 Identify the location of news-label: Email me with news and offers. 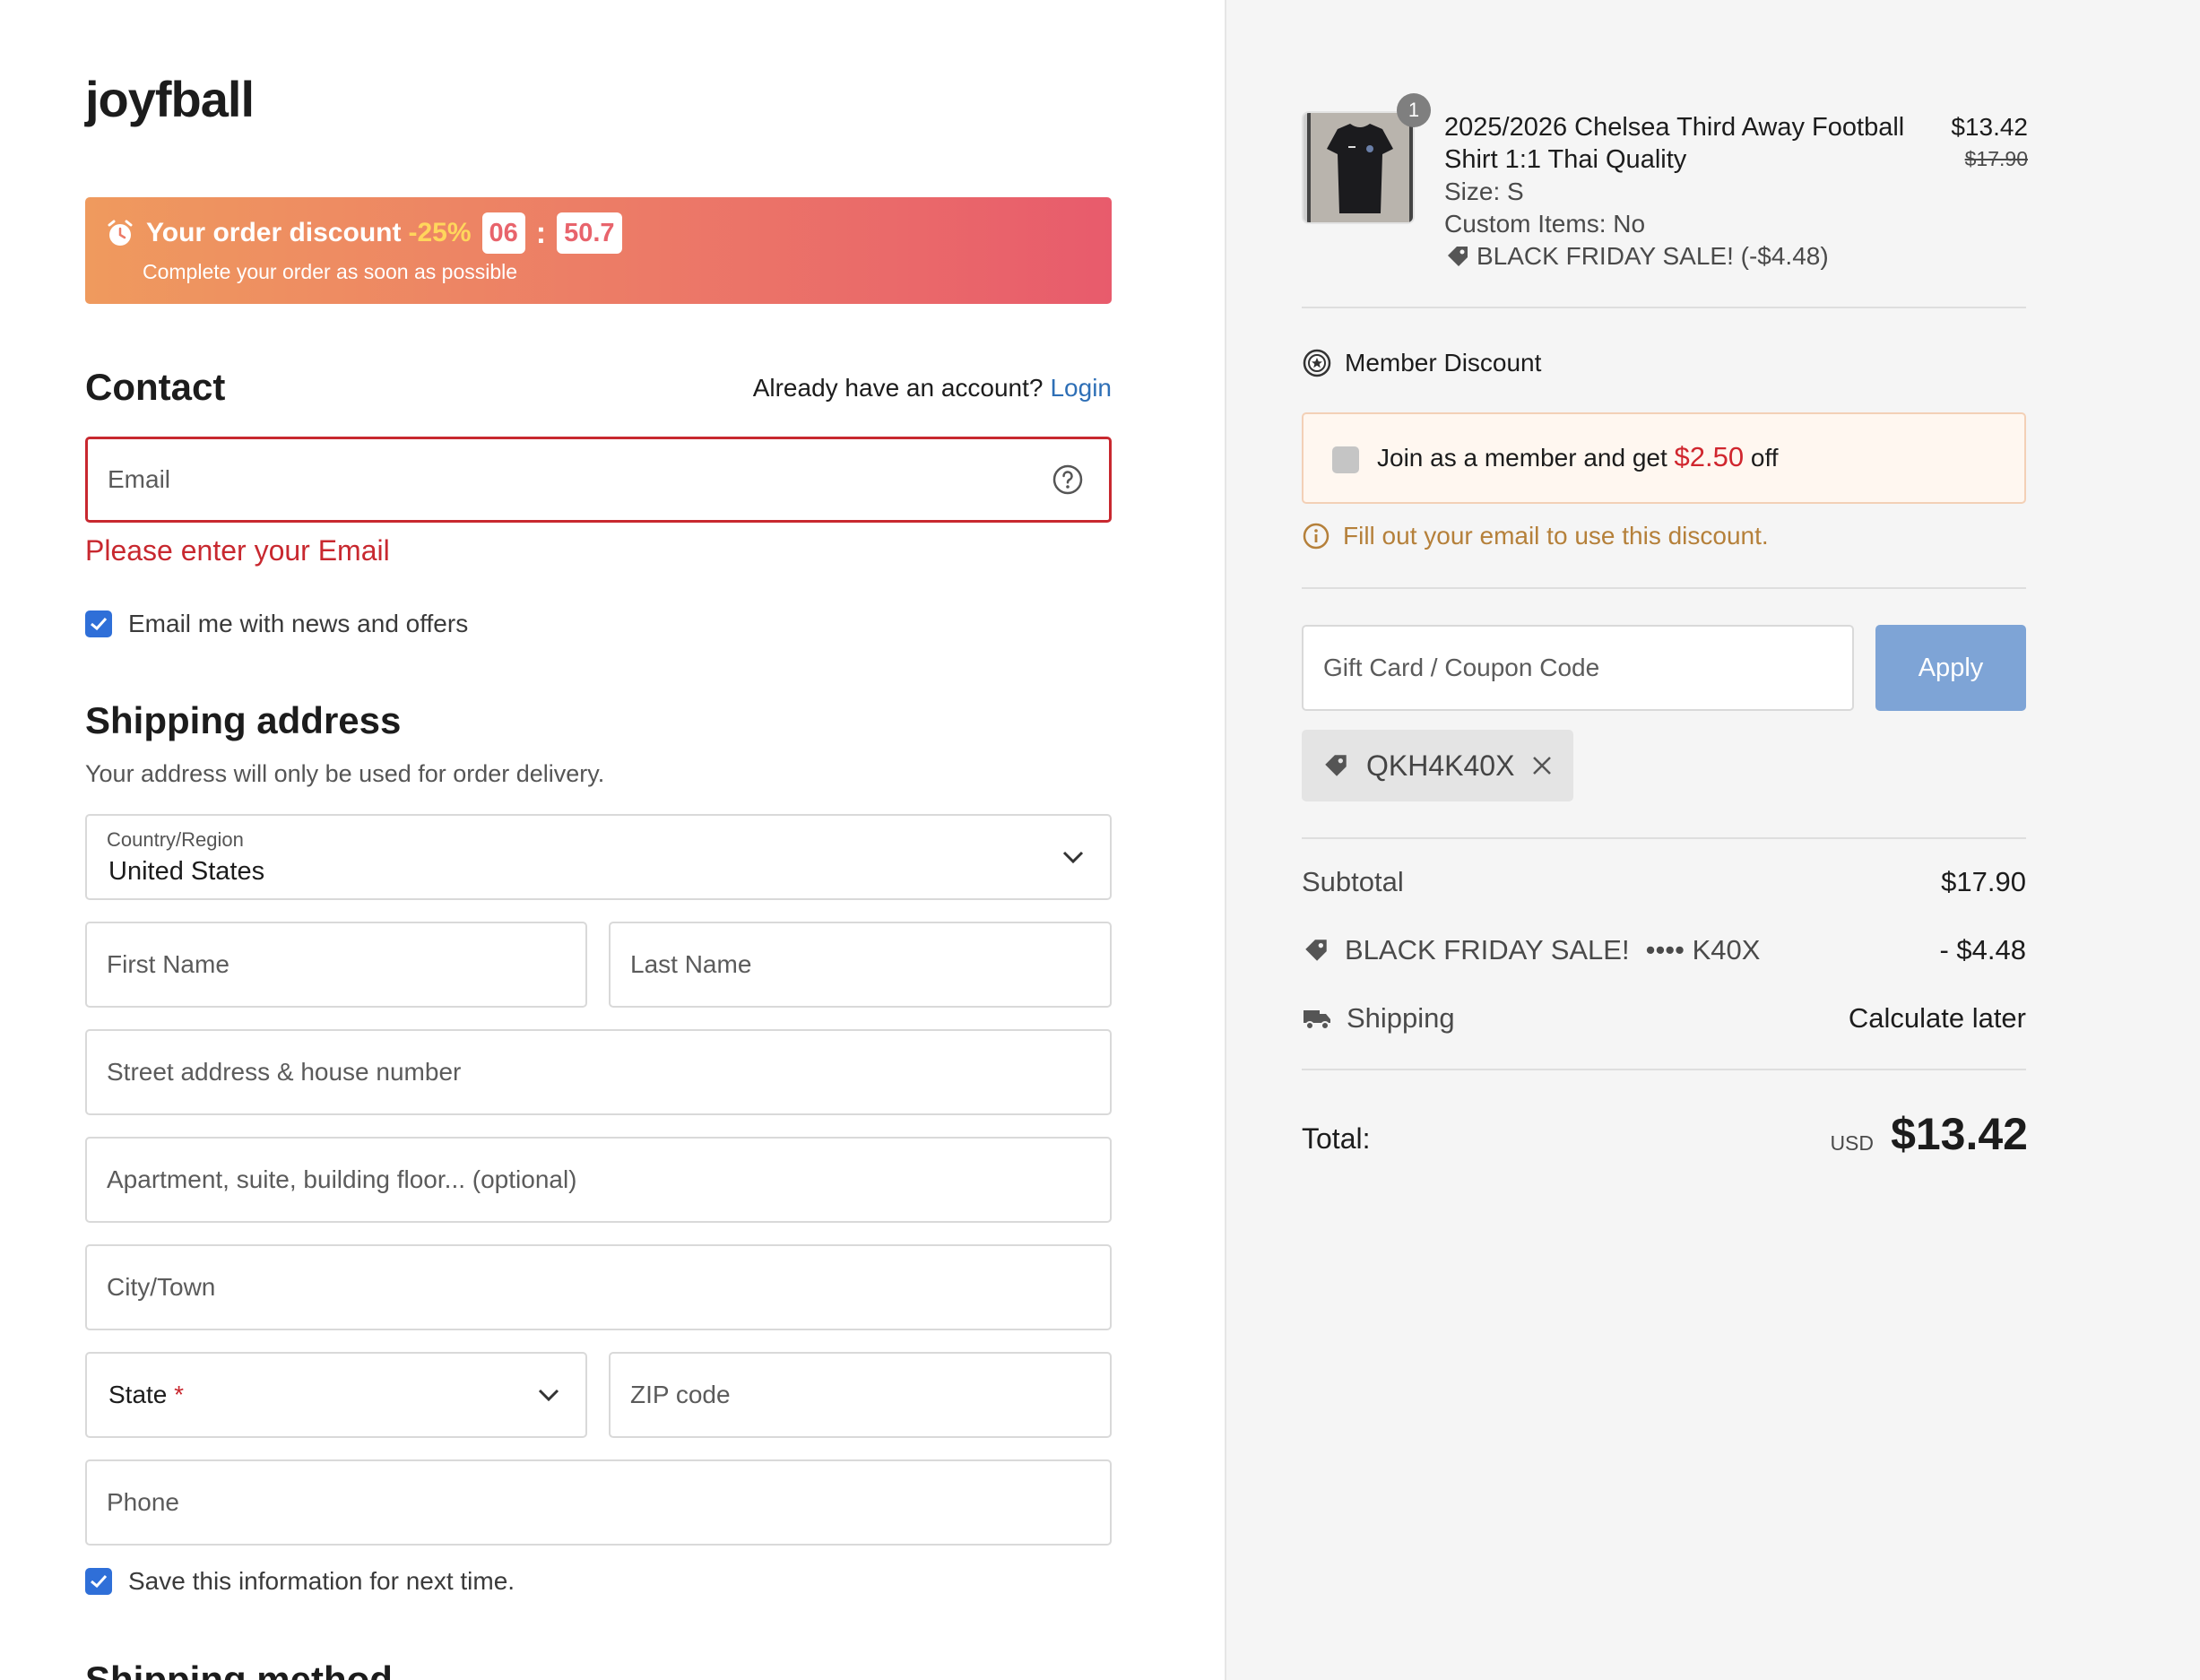
(299, 623).